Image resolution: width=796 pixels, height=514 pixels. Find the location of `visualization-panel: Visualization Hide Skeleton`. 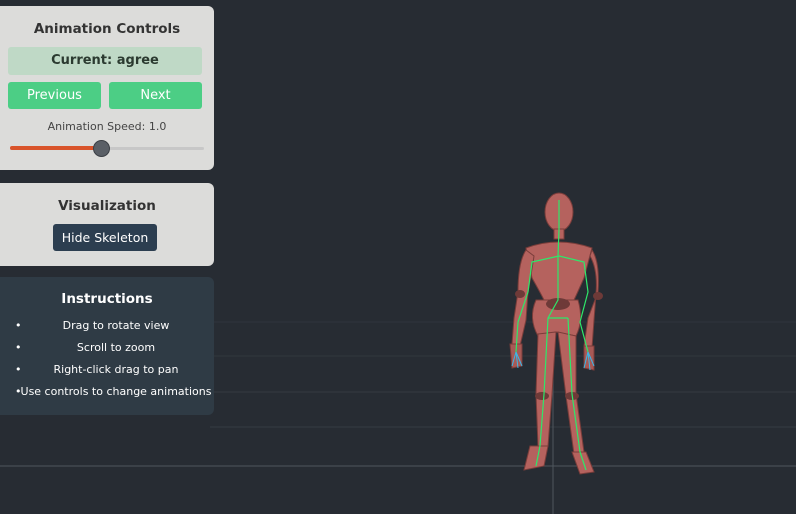

visualization-panel: Visualization Hide Skeleton is located at coordinates (107, 224).